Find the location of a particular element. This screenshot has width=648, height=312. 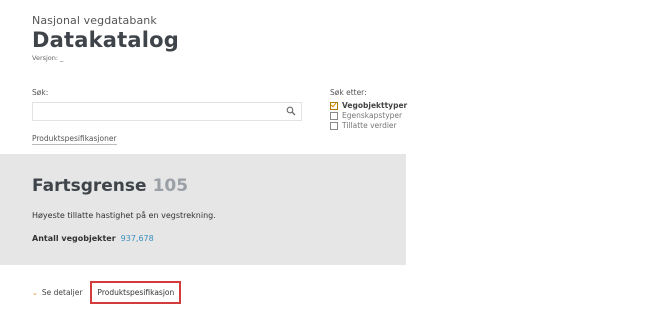

search-section: Søk: Produktspesifikasjoner is located at coordinates (167, 116).